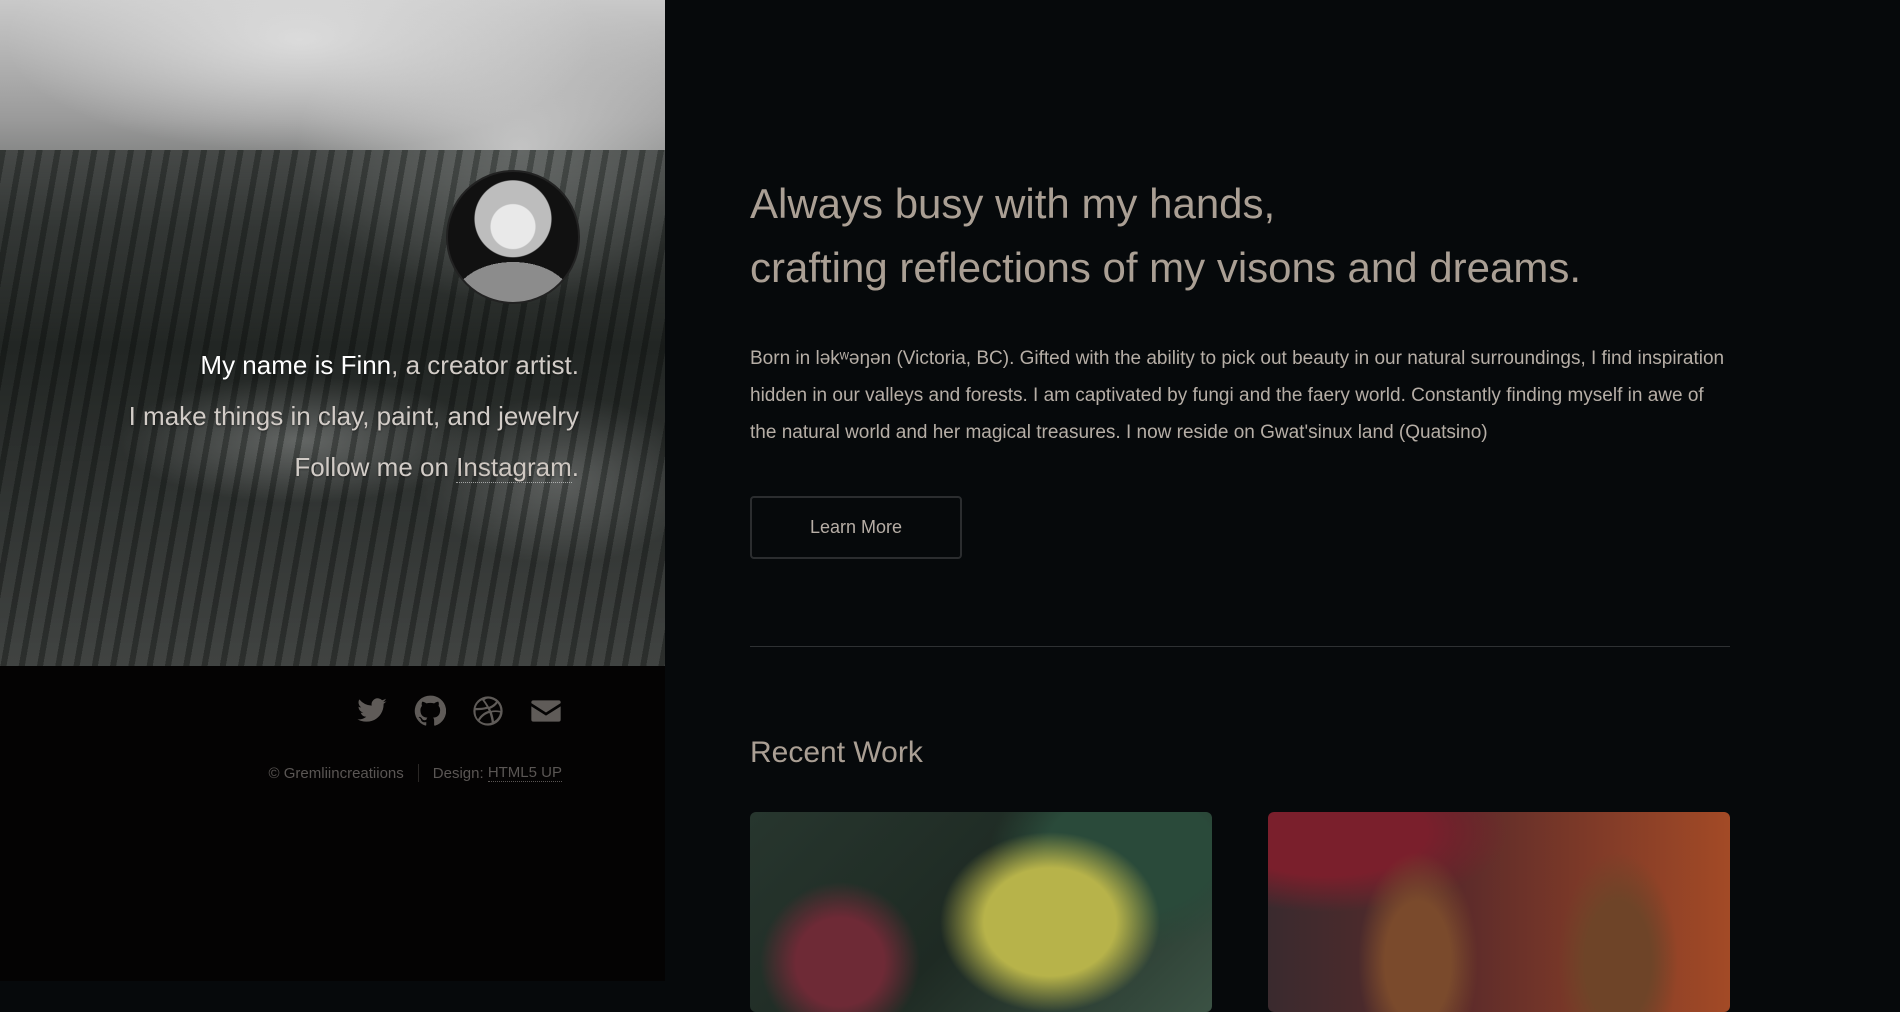  I want to click on envelope-icon, so click(546, 711).